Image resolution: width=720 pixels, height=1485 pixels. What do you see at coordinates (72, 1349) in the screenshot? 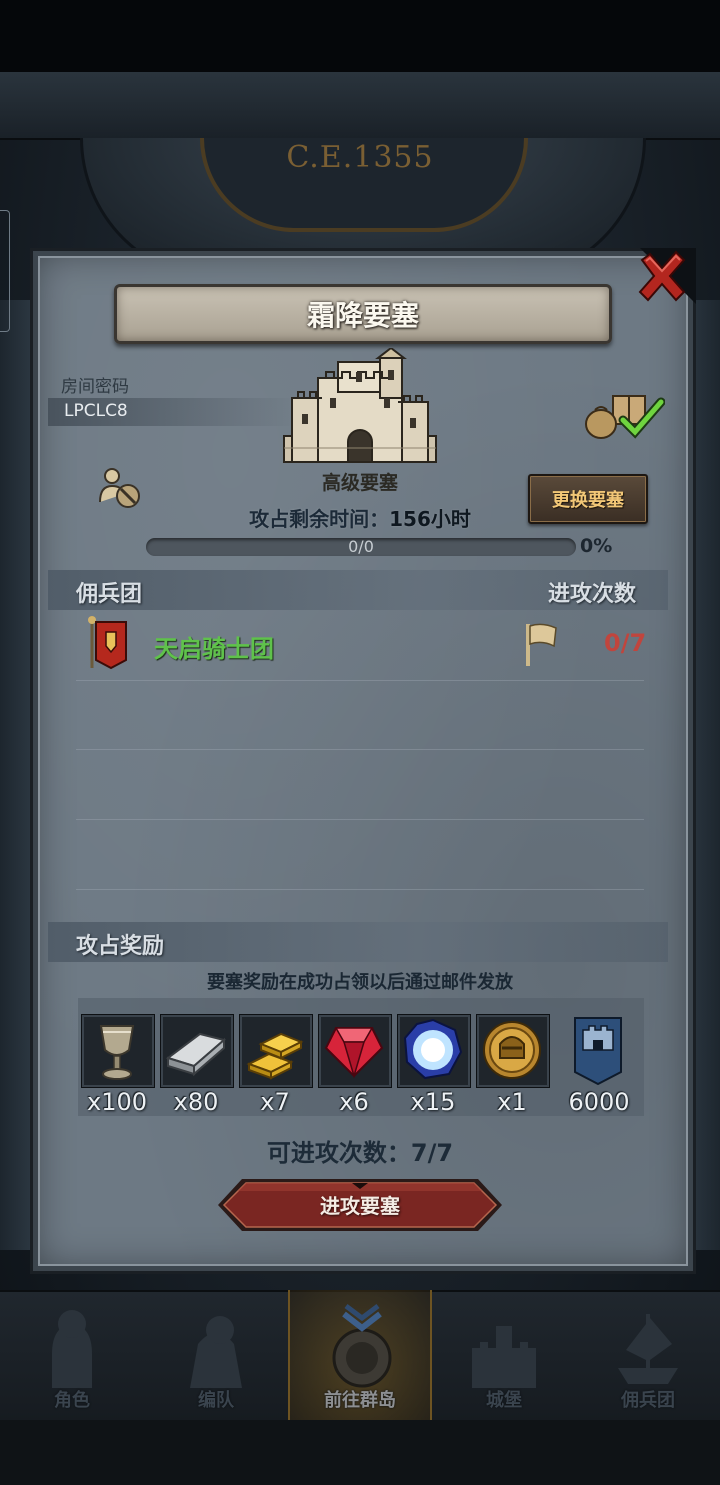
I see `knight-helmet-icon` at bounding box center [72, 1349].